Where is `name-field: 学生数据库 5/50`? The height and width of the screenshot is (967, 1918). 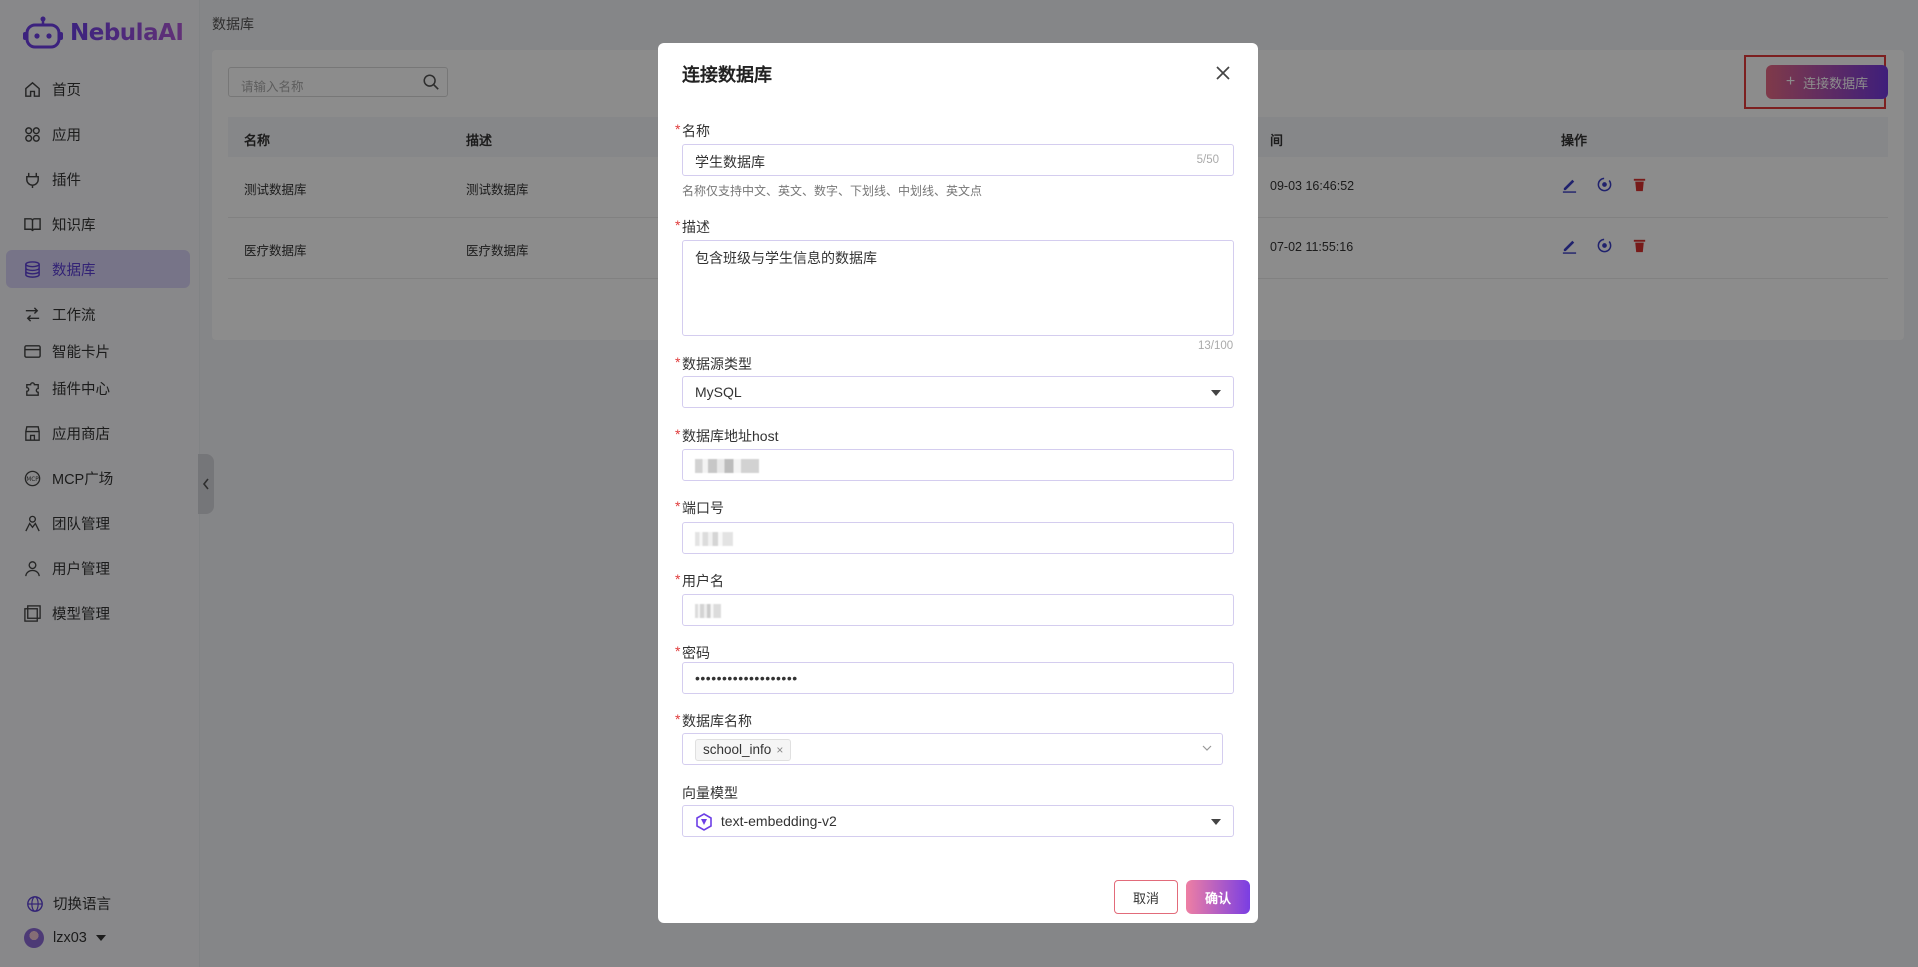 name-field: 学生数据库 5/50 is located at coordinates (958, 160).